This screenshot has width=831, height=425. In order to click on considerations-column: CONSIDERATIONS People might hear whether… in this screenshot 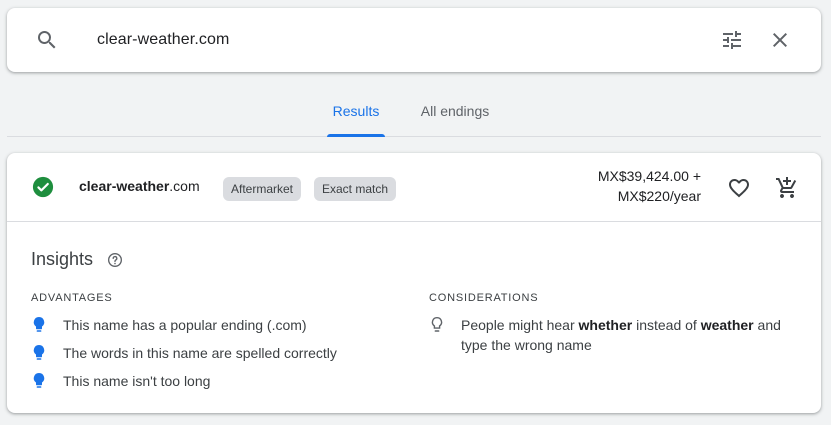, I will do `click(614, 327)`.